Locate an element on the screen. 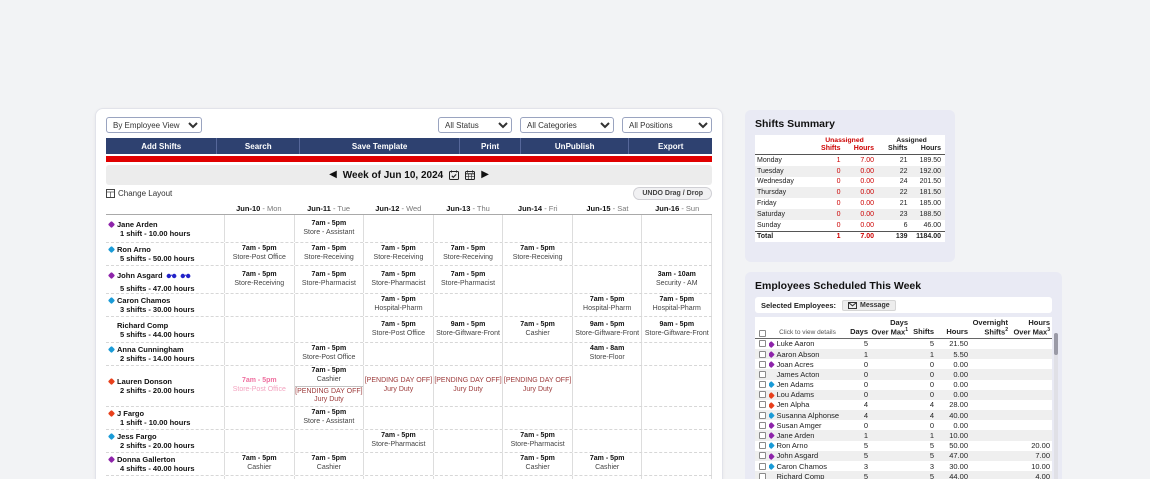 The width and height of the screenshot is (1150, 479). calendar-icon is located at coordinates (470, 175).